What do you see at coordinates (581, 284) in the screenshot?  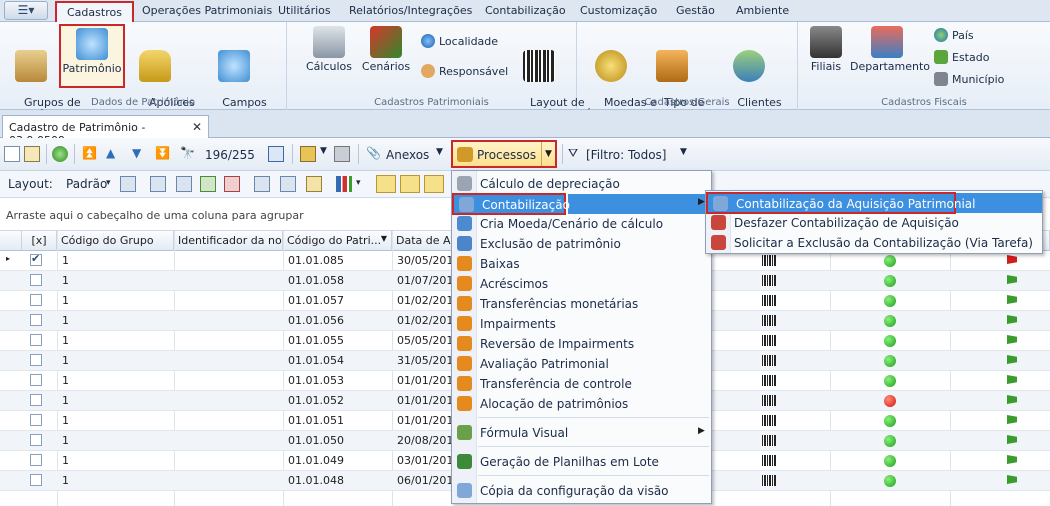 I see `menu-item-acrescimos: Acréscimos` at bounding box center [581, 284].